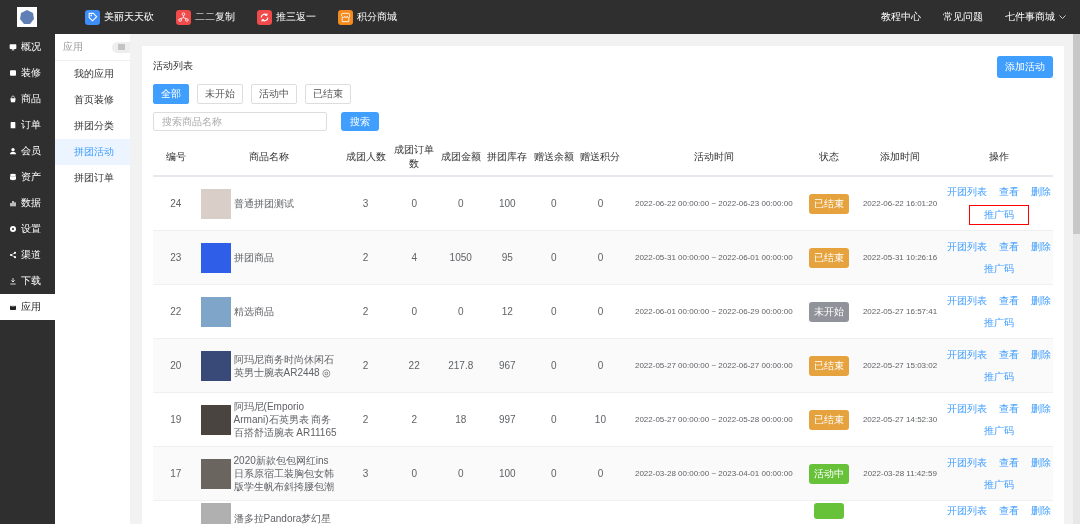 This screenshot has width=1080, height=524. Describe the element at coordinates (27, 229) in the screenshot. I see `sidebar-item: 设置` at that location.